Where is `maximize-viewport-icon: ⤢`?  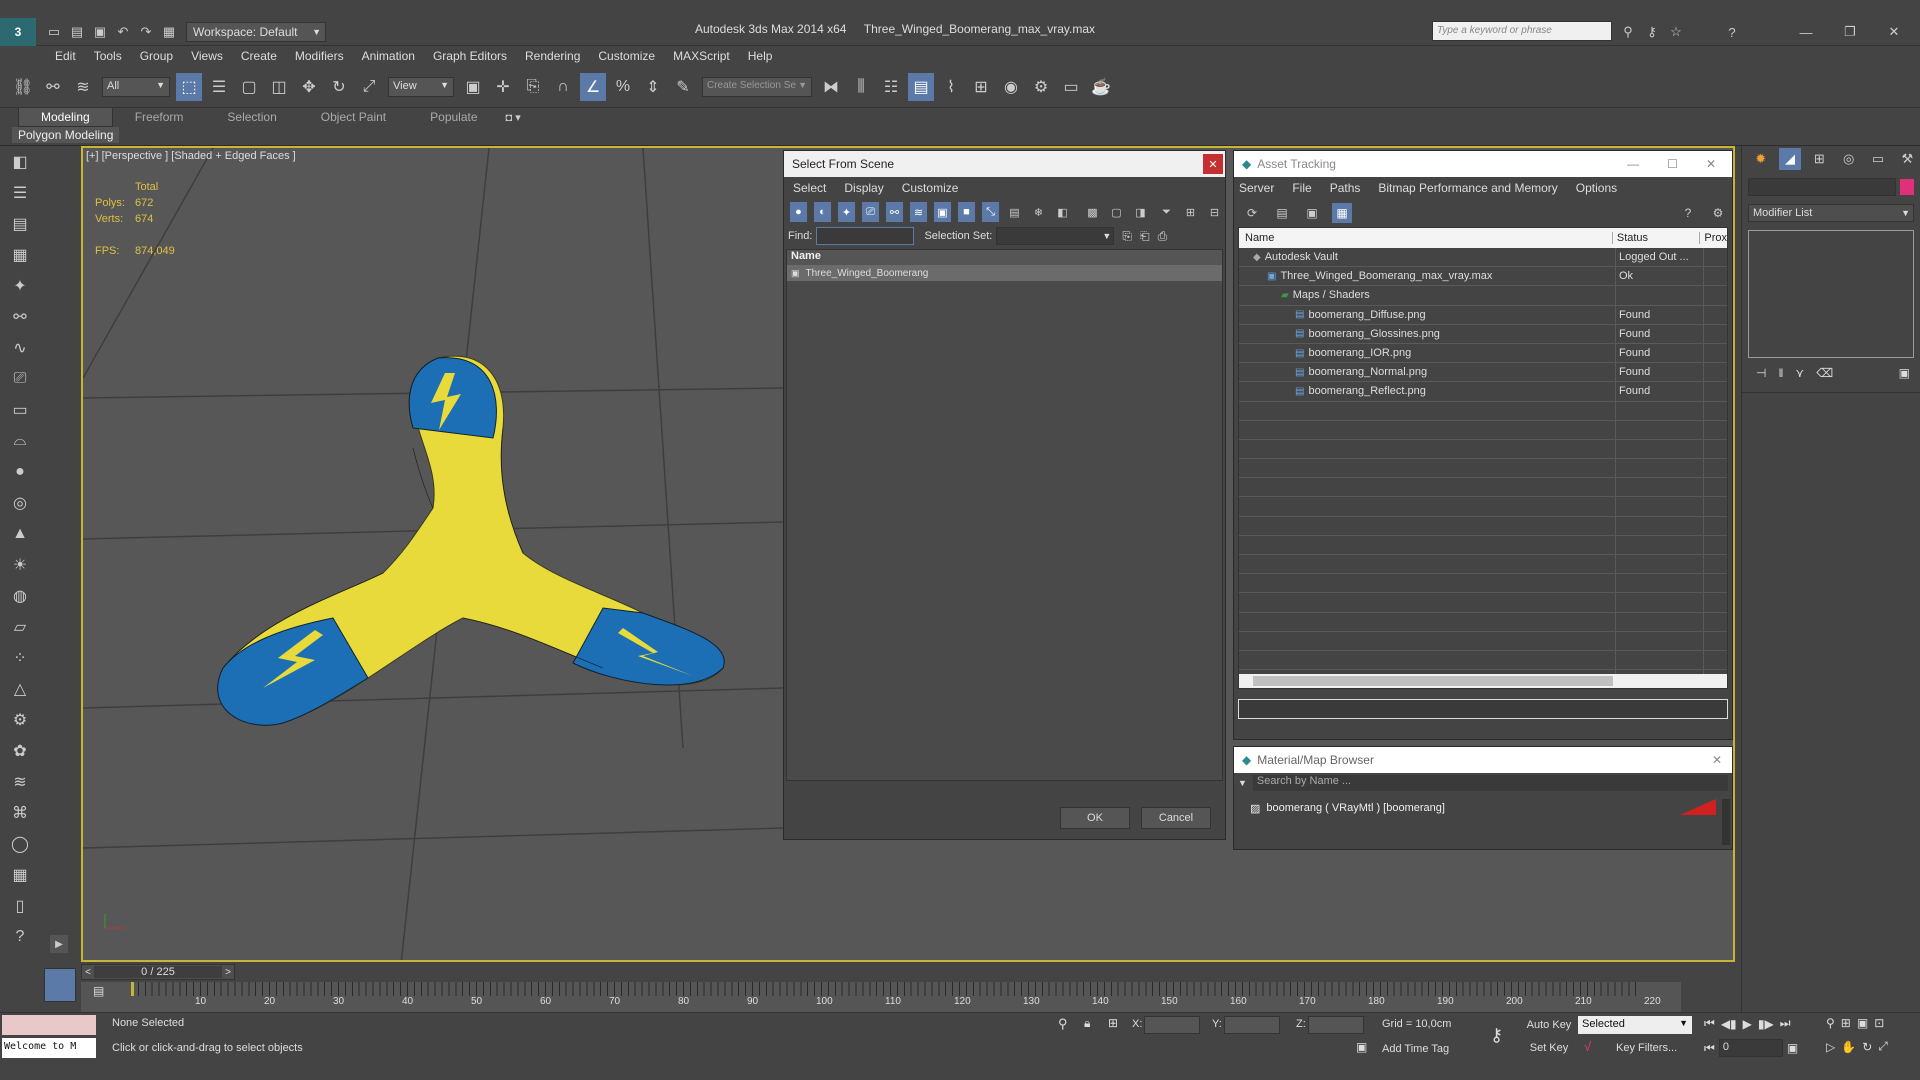
maximize-viewport-icon: ⤢ is located at coordinates (1883, 1046).